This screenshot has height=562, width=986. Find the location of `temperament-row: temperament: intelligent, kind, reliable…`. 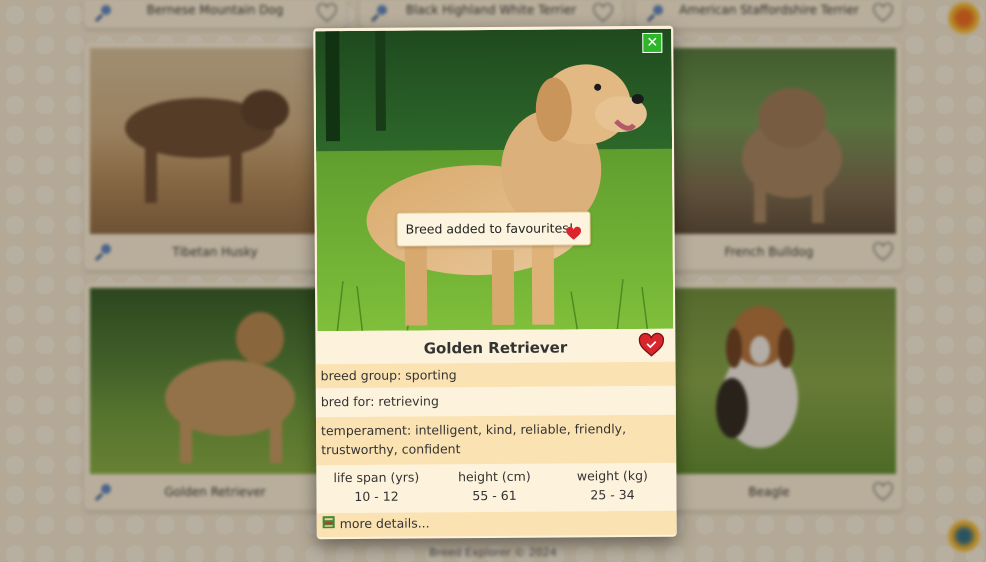

temperament-row: temperament: intelligent, kind, reliable… is located at coordinates (496, 440).